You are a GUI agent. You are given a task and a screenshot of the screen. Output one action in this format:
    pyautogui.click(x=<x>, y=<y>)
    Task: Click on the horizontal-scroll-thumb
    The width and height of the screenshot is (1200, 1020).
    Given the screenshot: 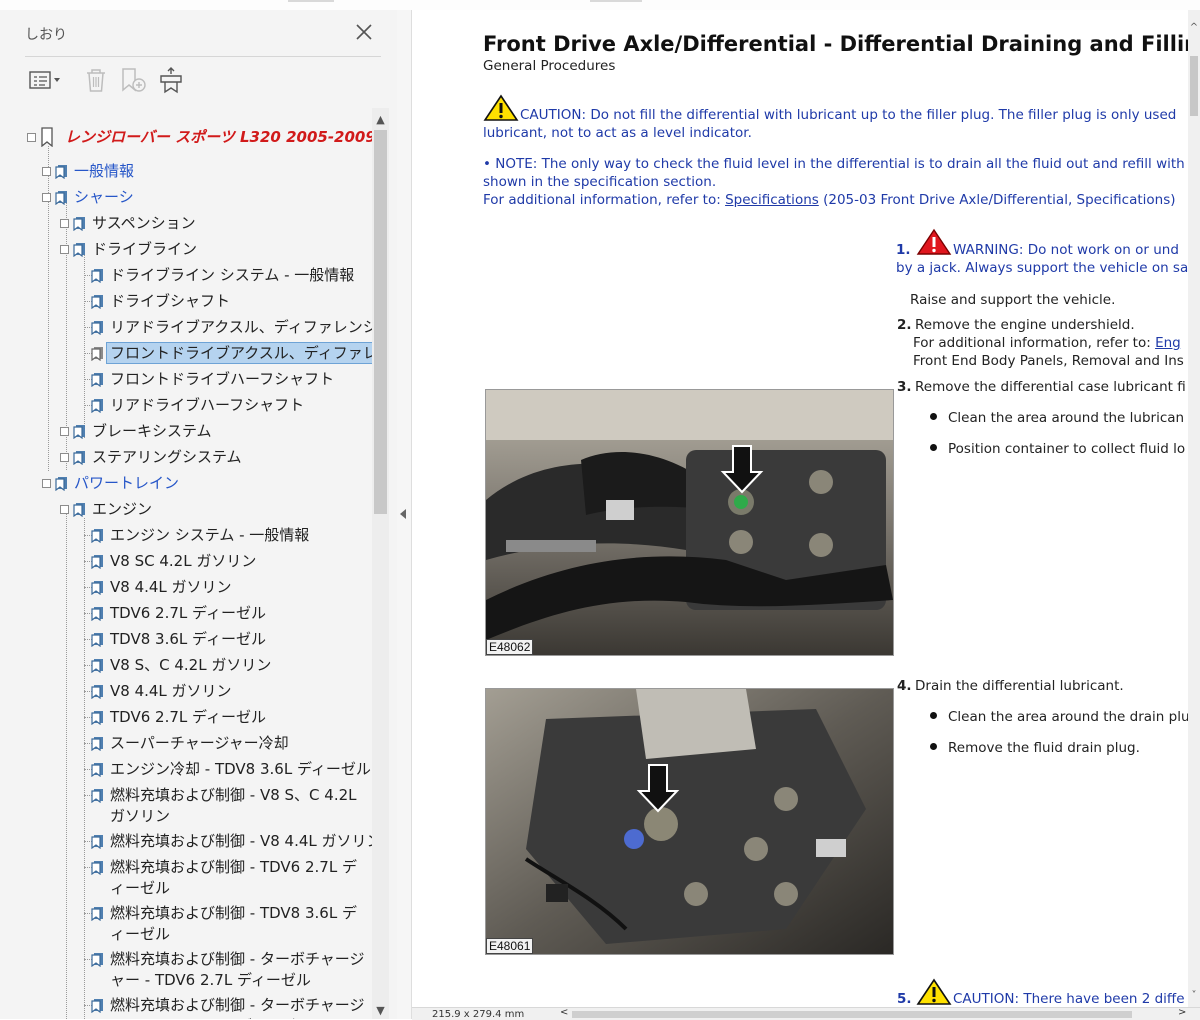 What is the action you would take?
    pyautogui.click(x=852, y=1014)
    